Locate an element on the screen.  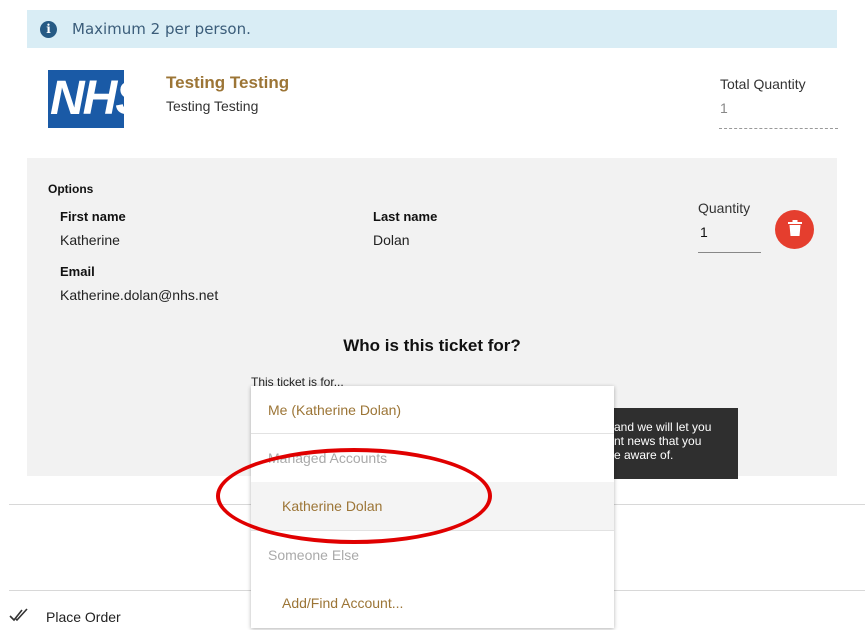
logo-text: NHS is located at coordinates (87, 98).